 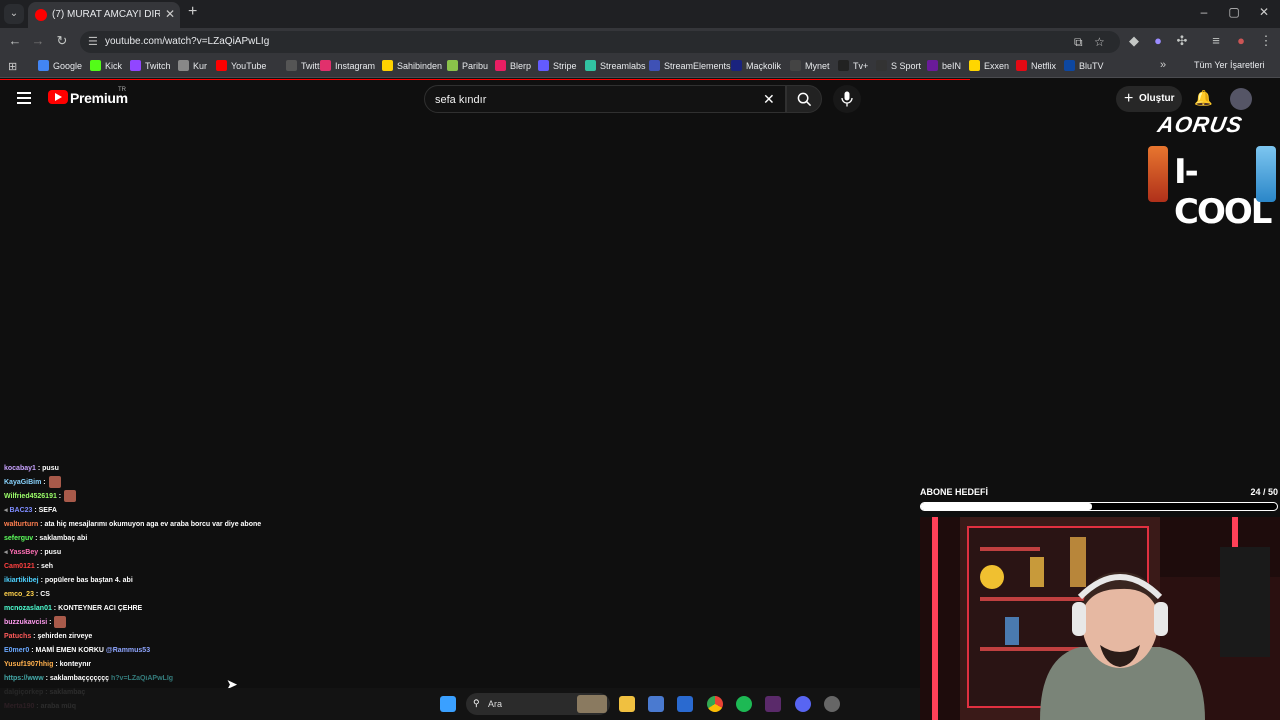 I want to click on bookmark-tv-: Tv+, so click(x=853, y=65).